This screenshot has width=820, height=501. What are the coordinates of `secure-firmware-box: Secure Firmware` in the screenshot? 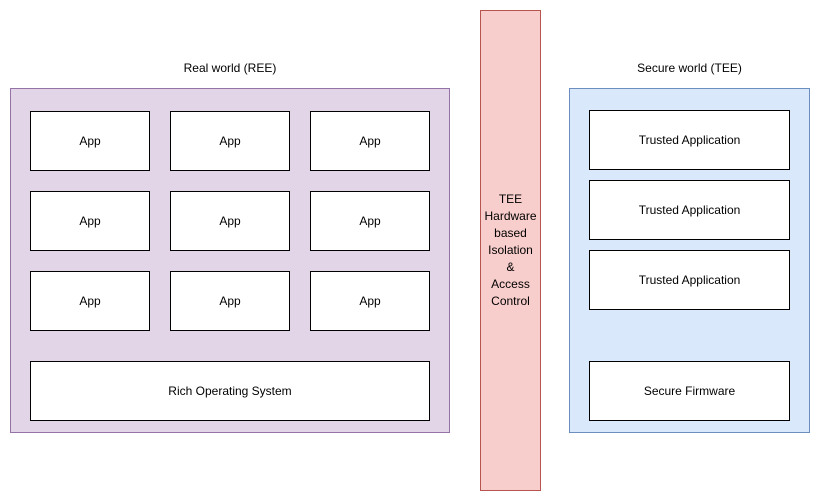 It's located at (689, 391).